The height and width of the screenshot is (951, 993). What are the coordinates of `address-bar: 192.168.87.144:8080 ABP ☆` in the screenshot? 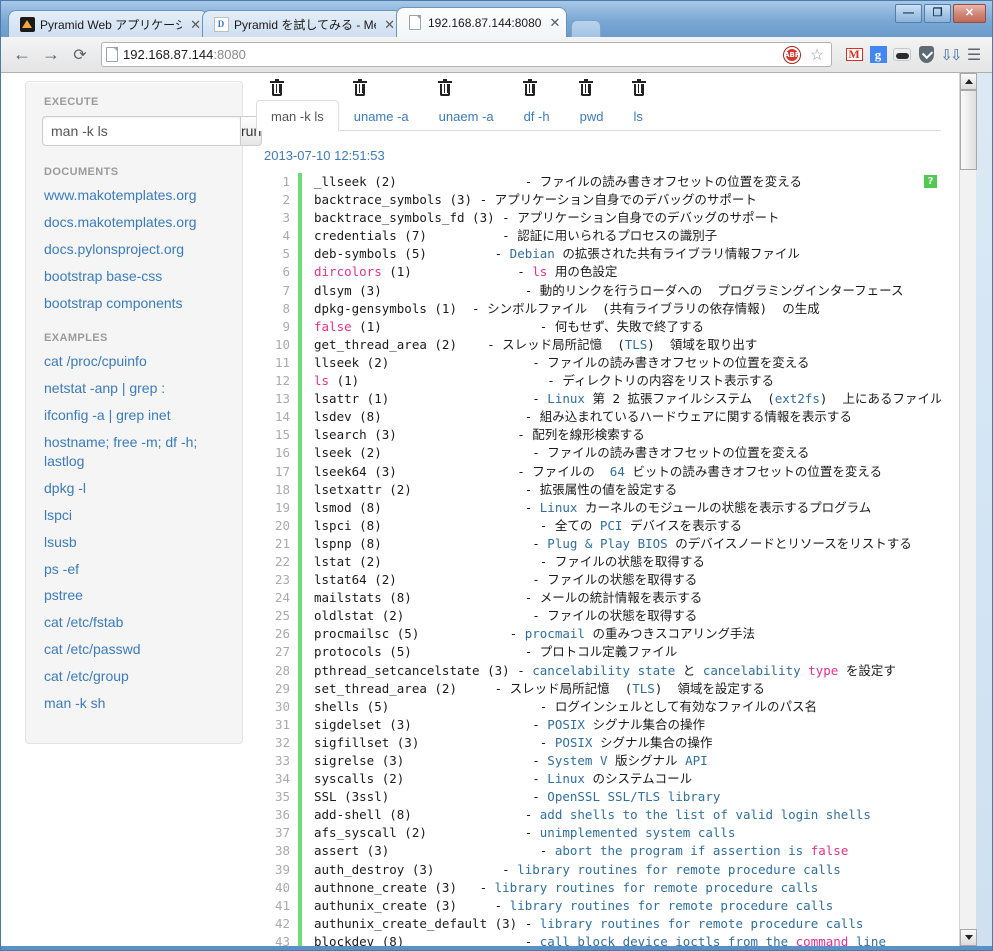 It's located at (466, 54).